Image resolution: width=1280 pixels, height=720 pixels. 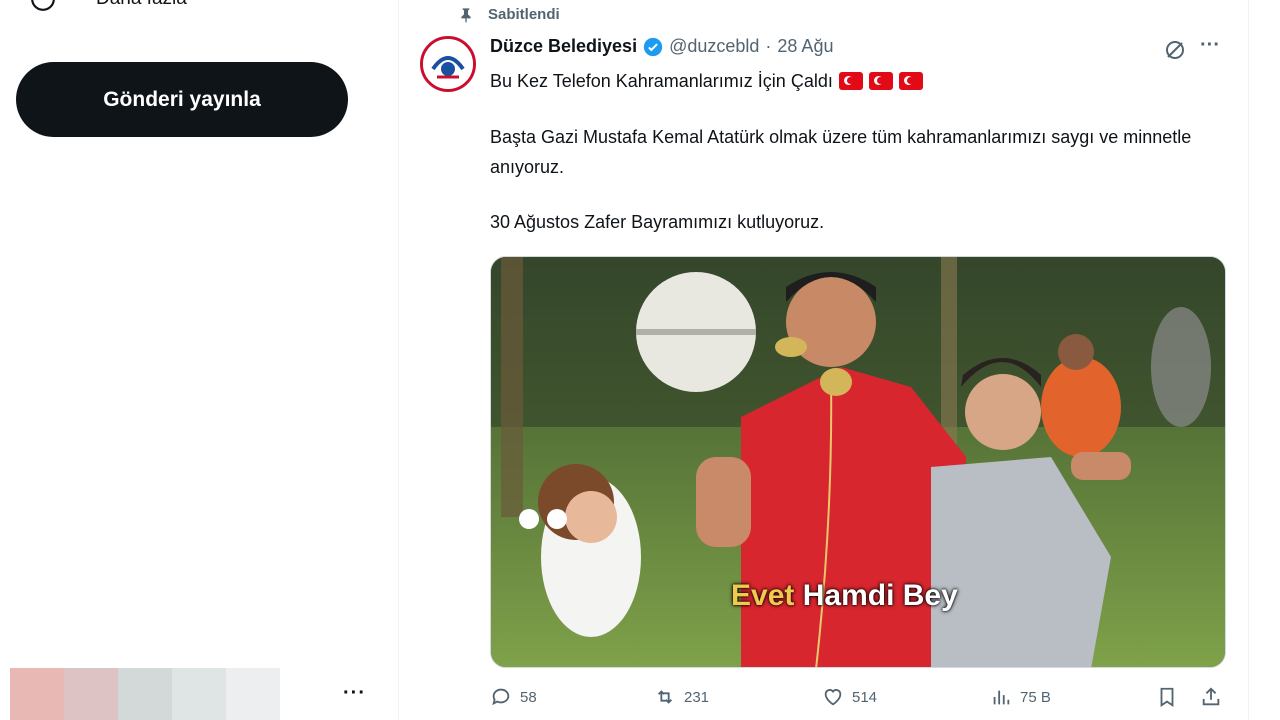 What do you see at coordinates (1001, 697) in the screenshot?
I see `views-icon` at bounding box center [1001, 697].